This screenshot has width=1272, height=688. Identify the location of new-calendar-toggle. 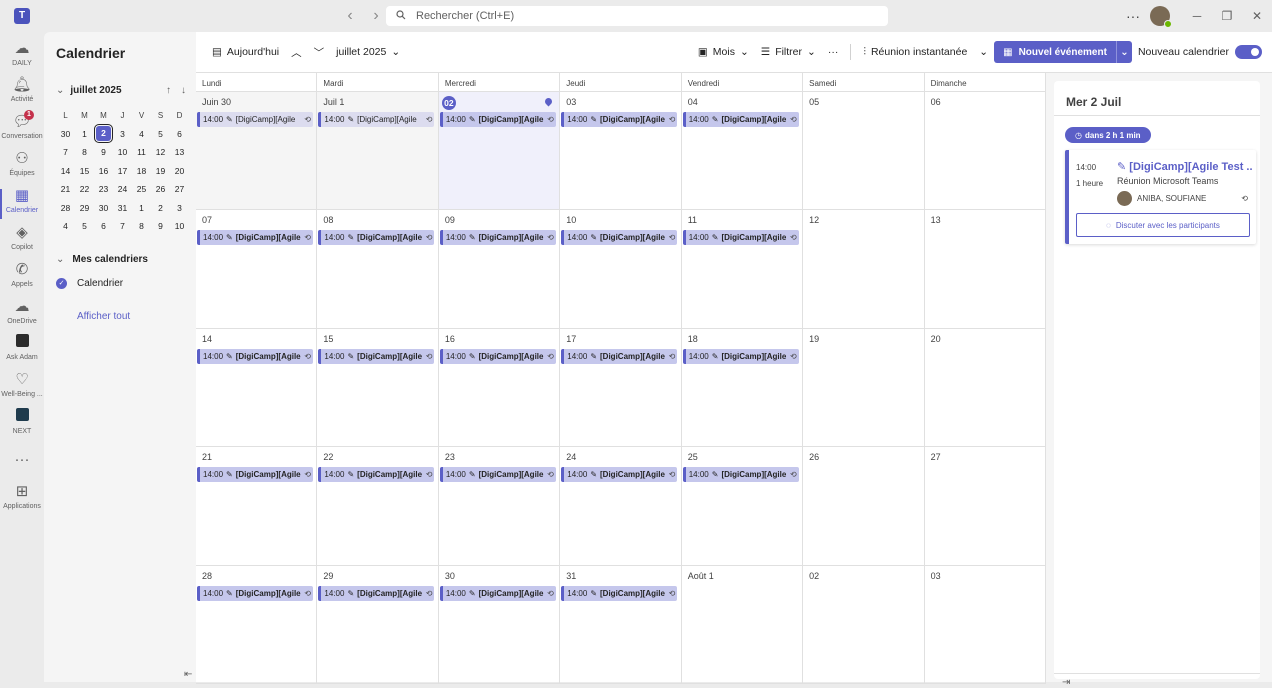
(1248, 52).